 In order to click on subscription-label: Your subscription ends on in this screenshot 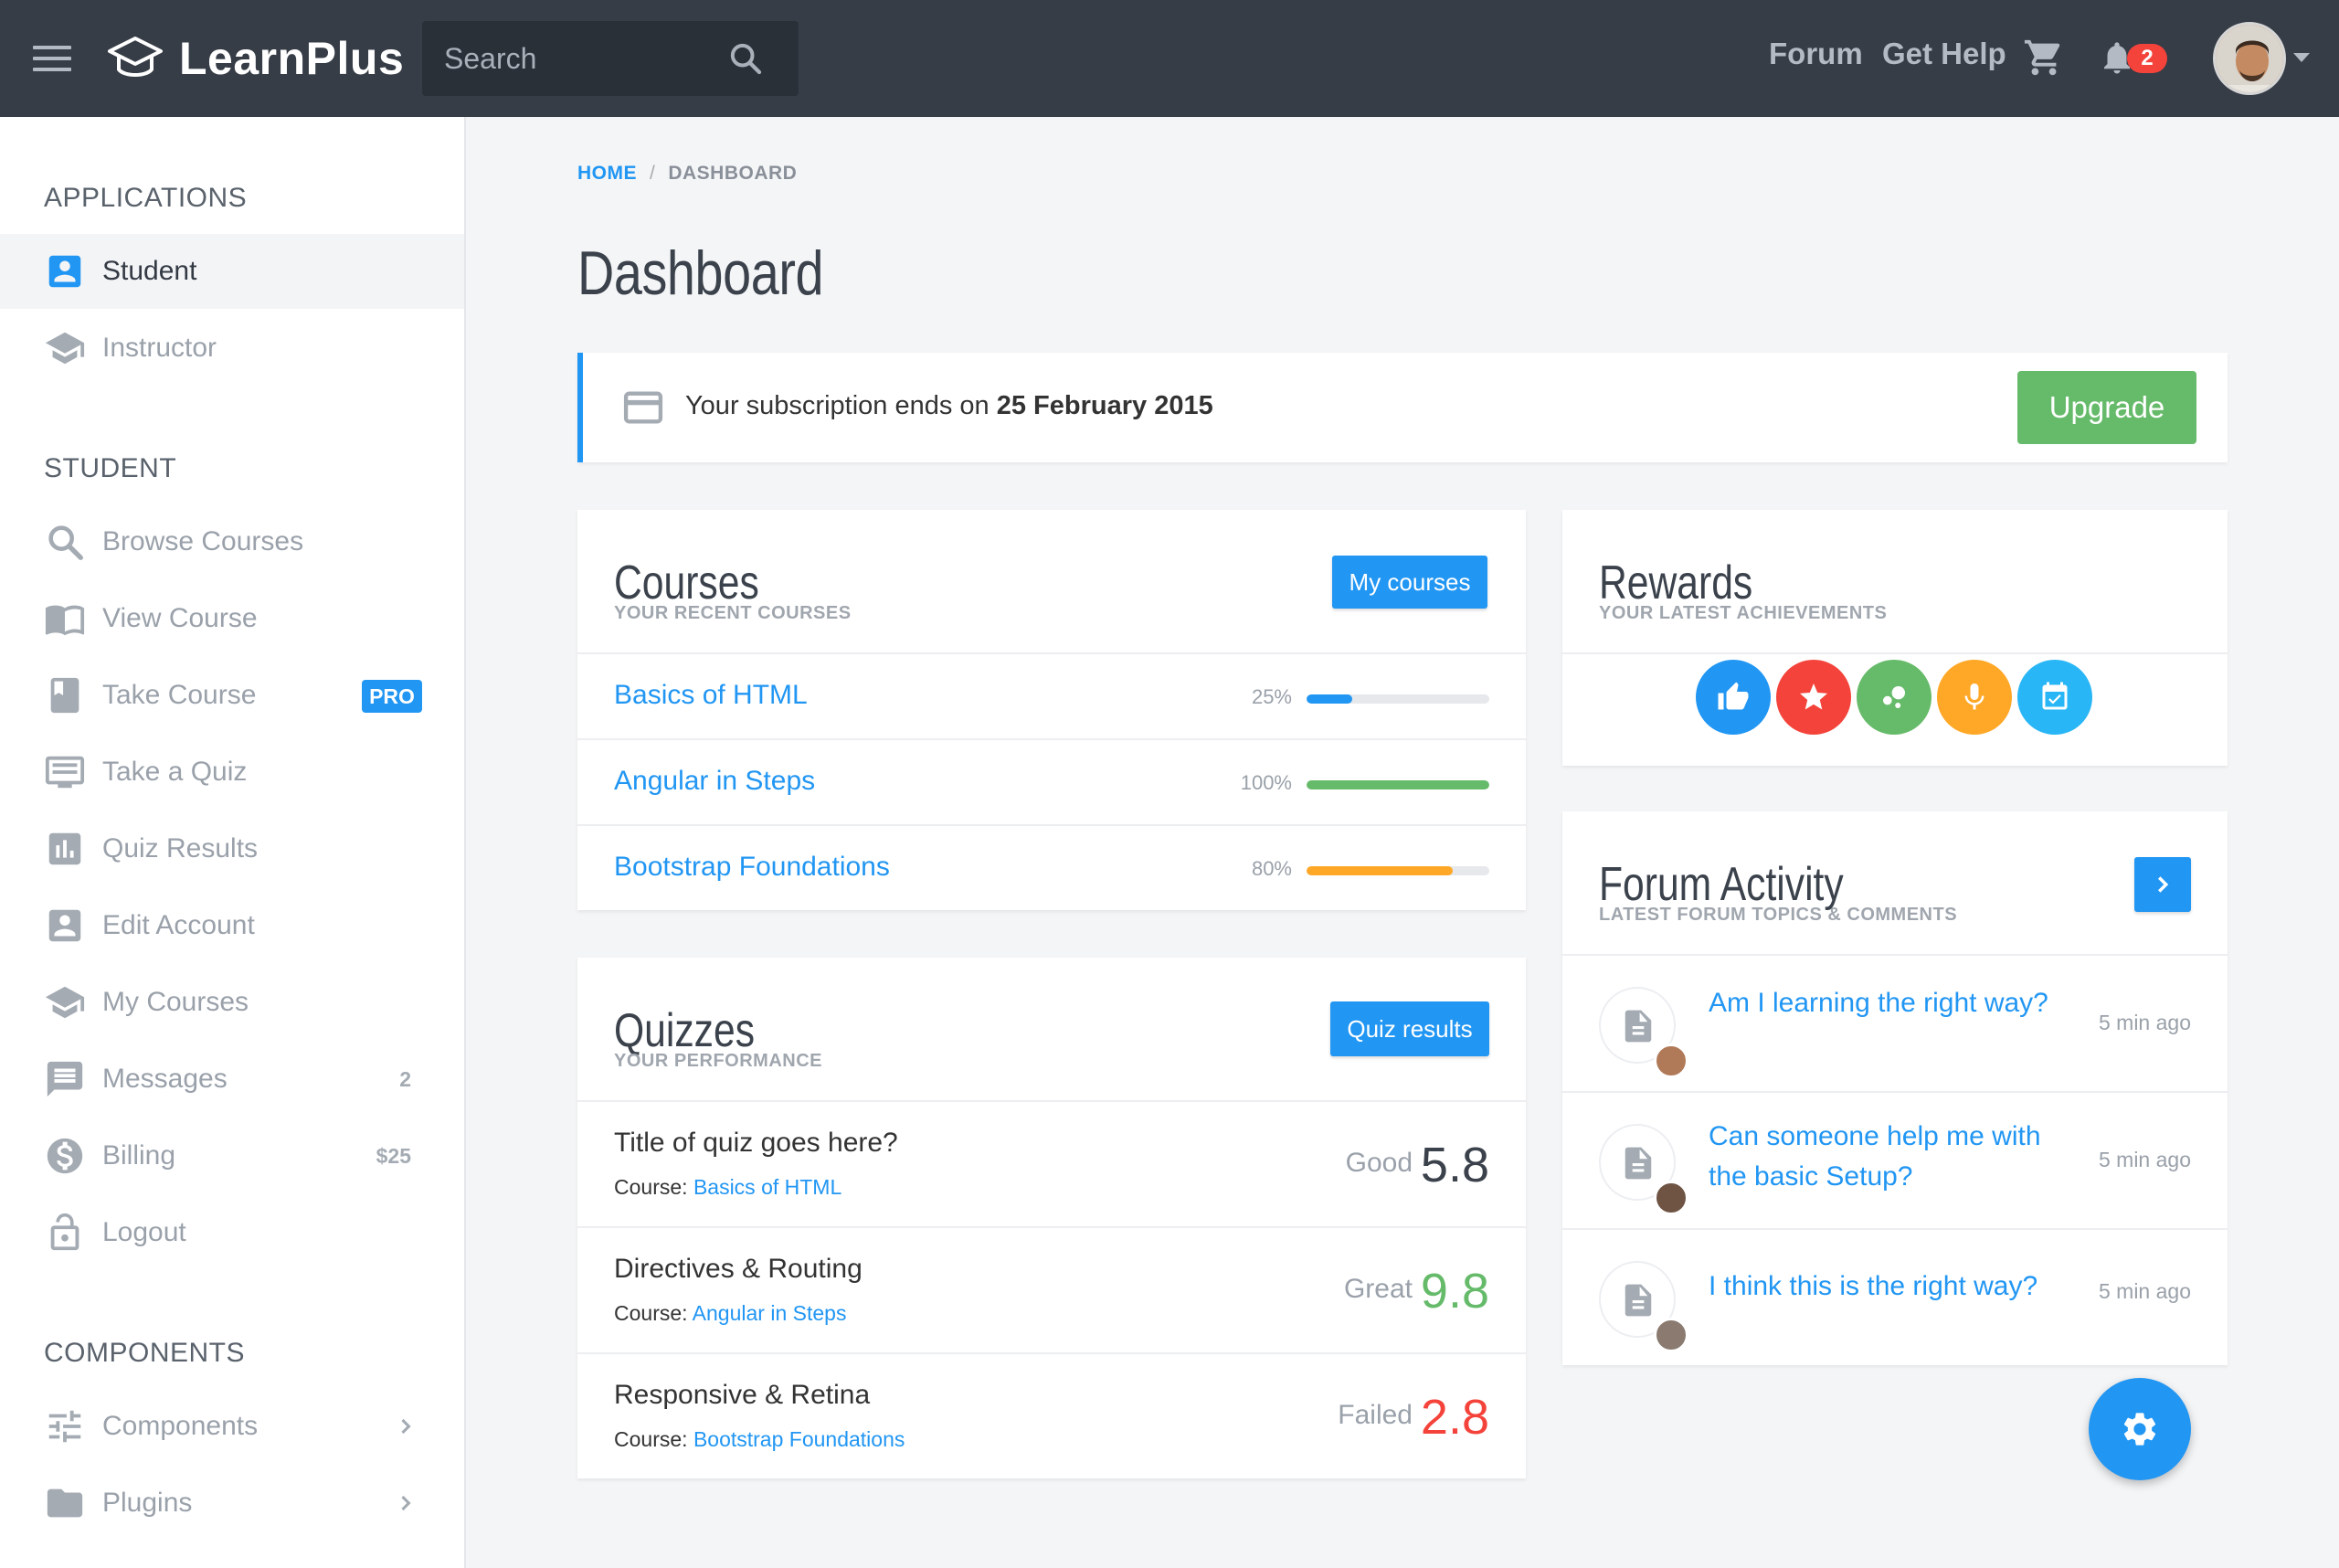, I will do `click(838, 406)`.